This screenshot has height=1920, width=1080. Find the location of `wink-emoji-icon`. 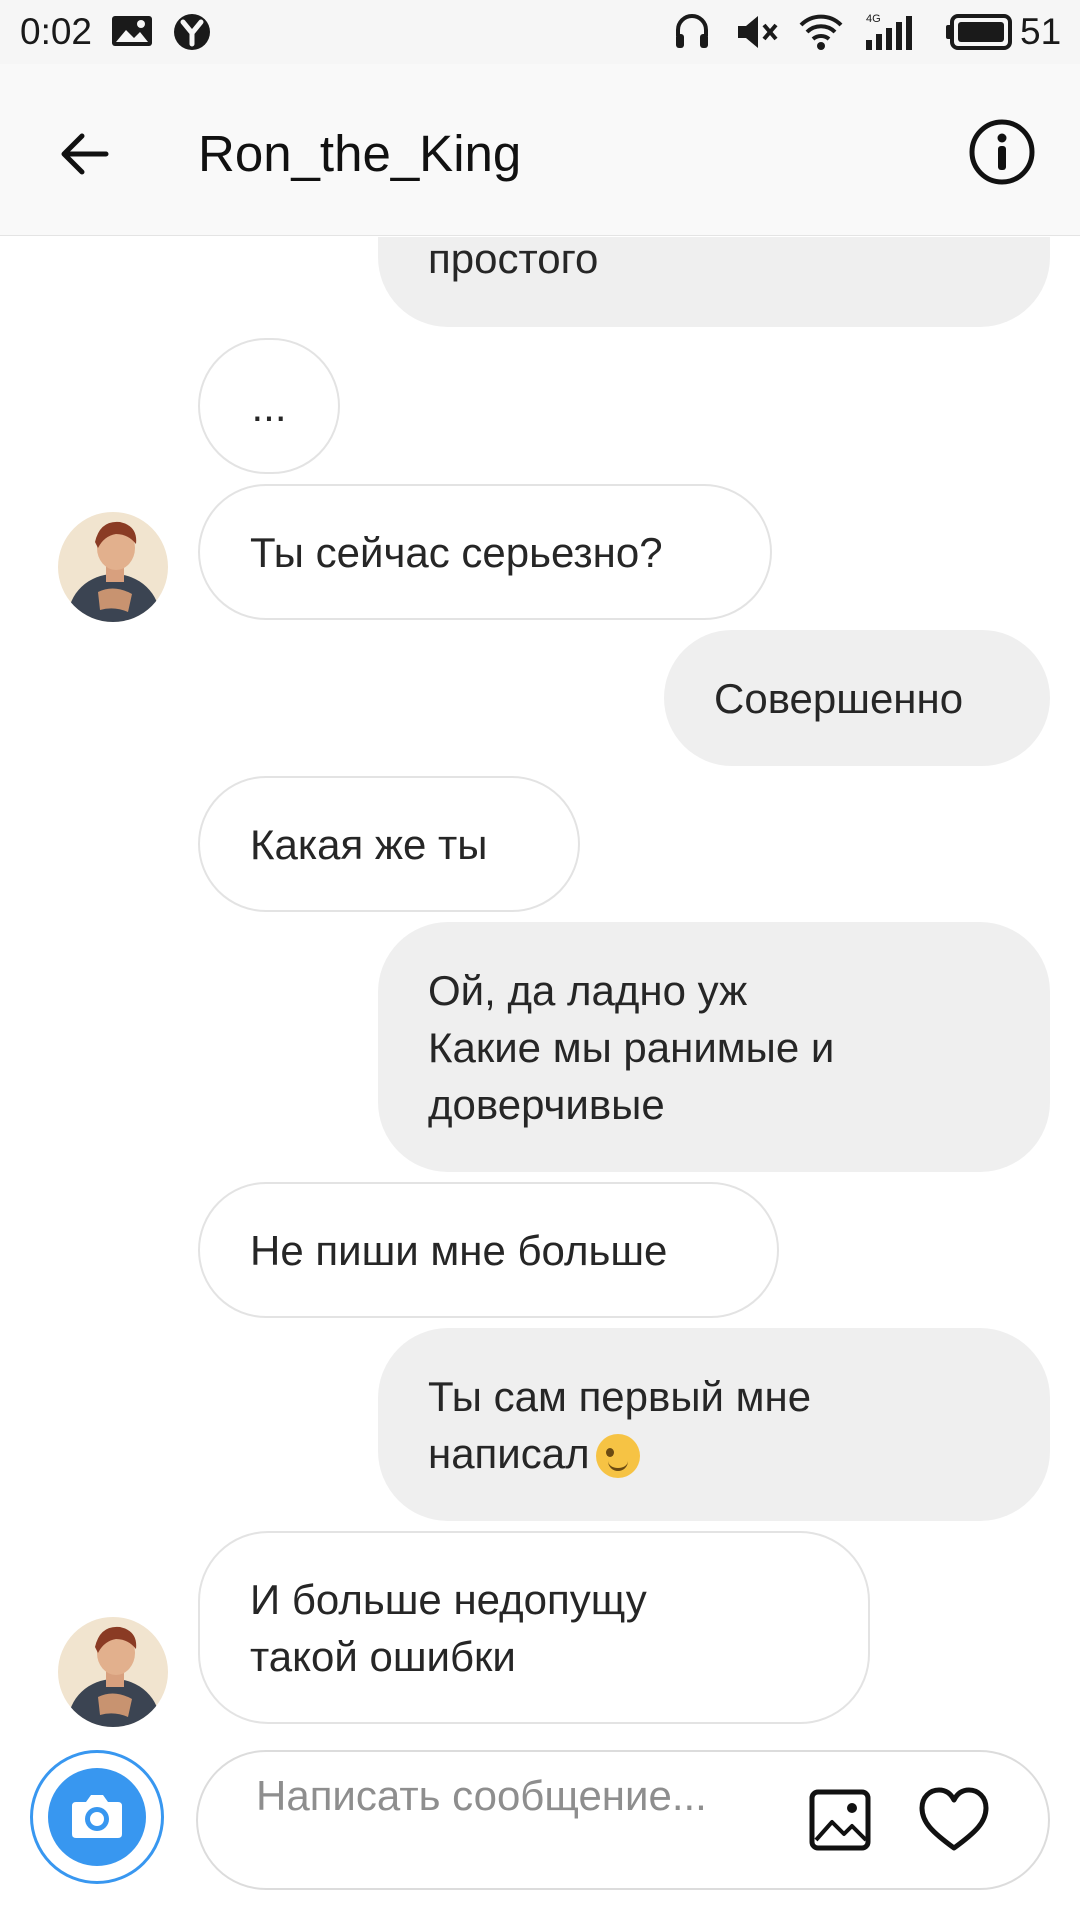

wink-emoji-icon is located at coordinates (617, 1456).